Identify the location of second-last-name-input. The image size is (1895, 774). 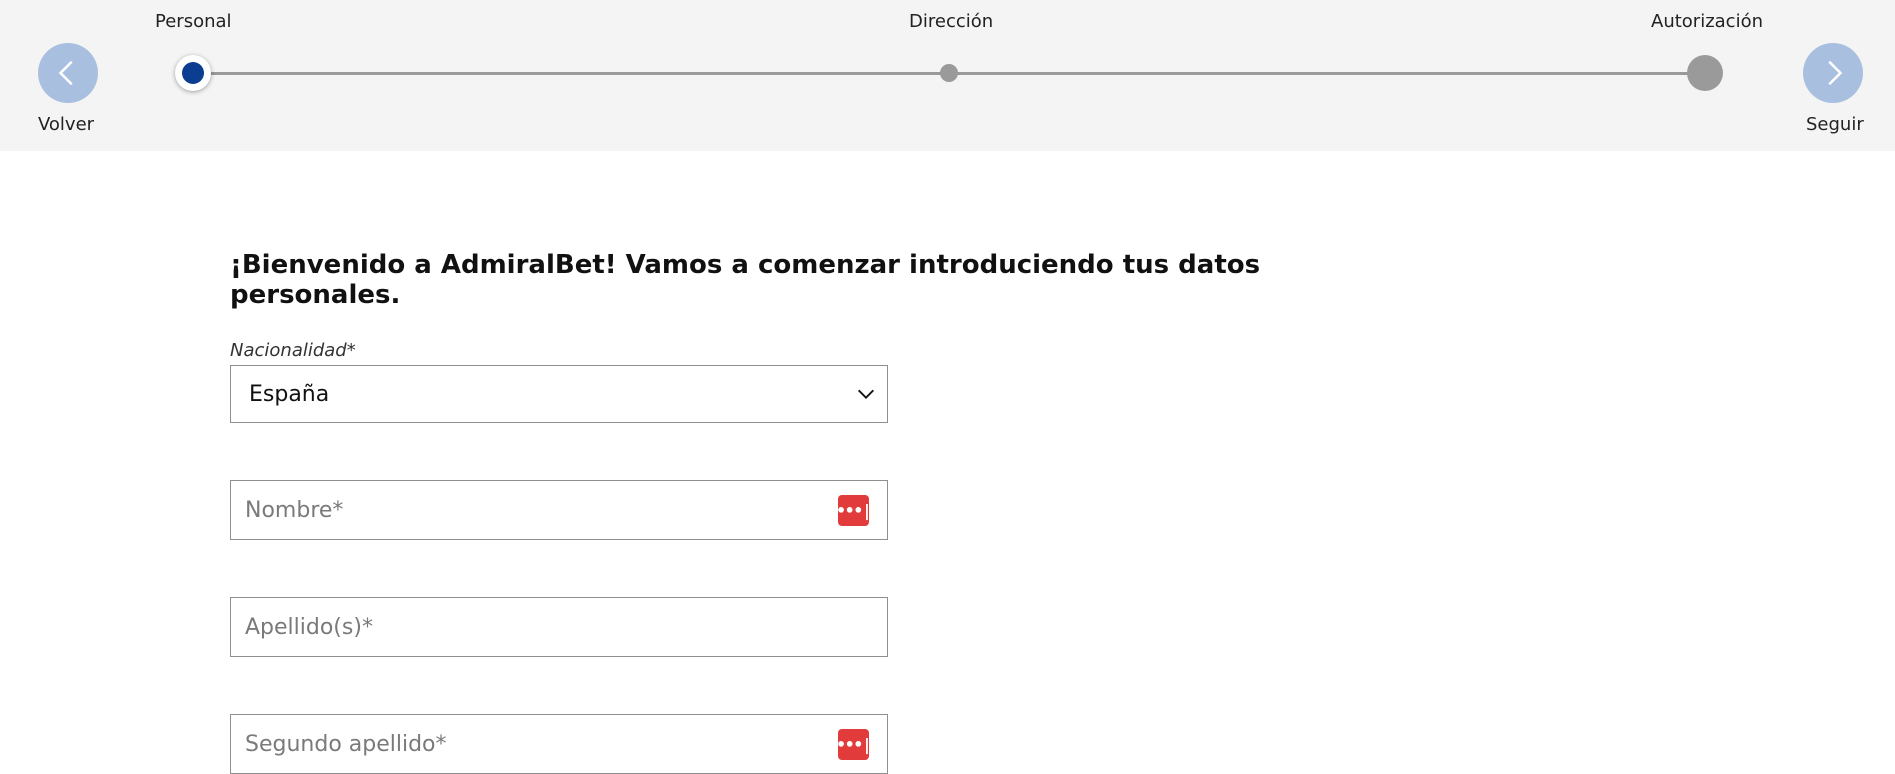
(505, 744).